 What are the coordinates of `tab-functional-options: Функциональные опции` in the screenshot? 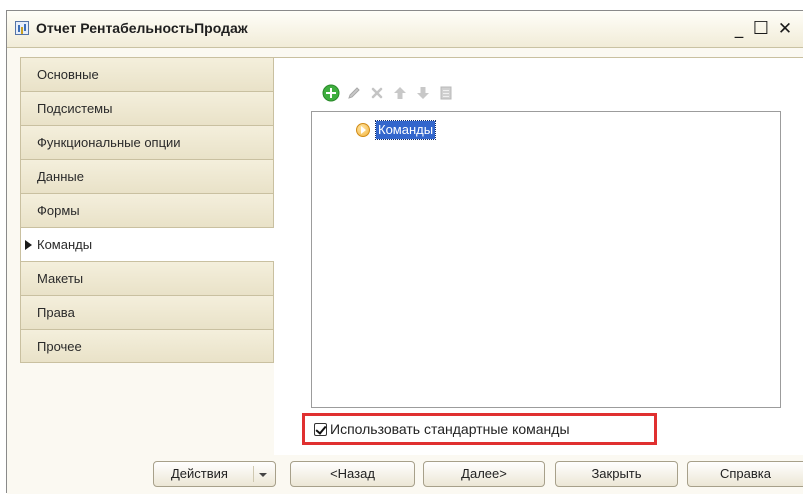 It's located at (147, 142).